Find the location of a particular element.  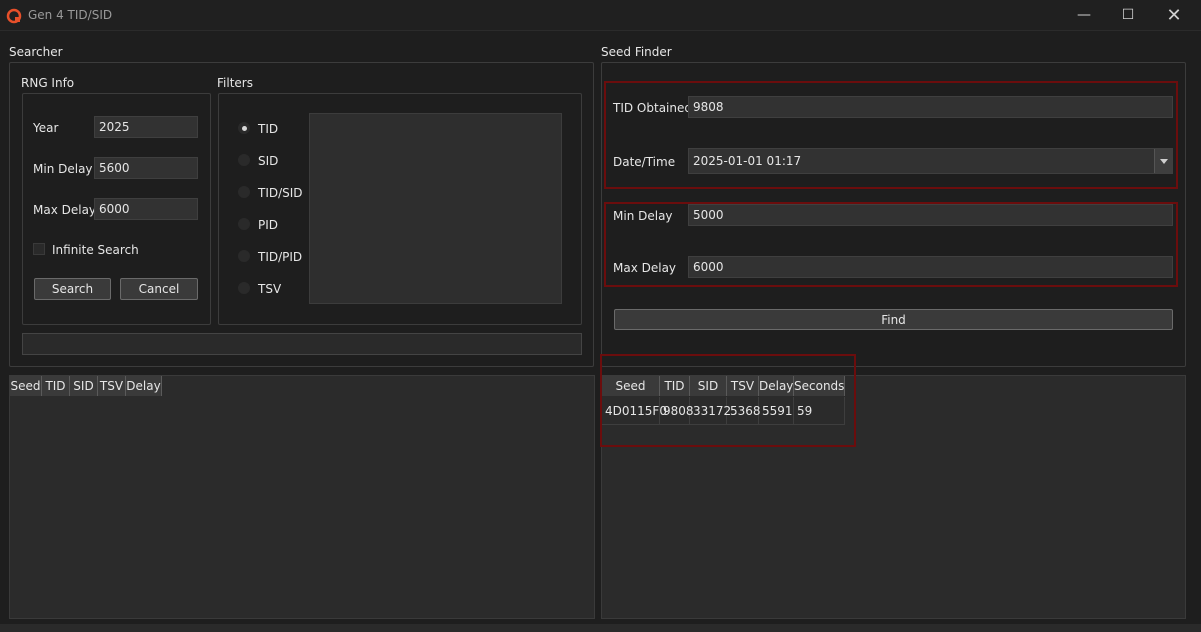

finder-max-delay-input is located at coordinates (930, 267).